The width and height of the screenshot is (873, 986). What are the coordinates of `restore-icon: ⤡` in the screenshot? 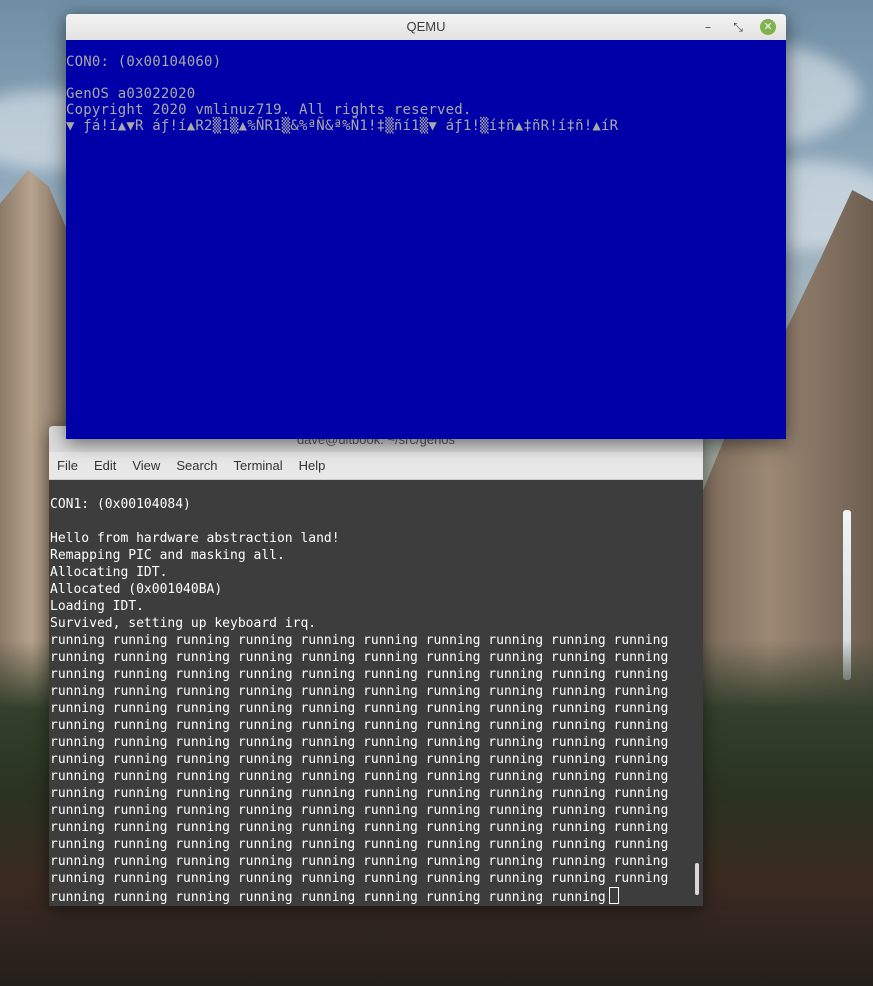 It's located at (738, 27).